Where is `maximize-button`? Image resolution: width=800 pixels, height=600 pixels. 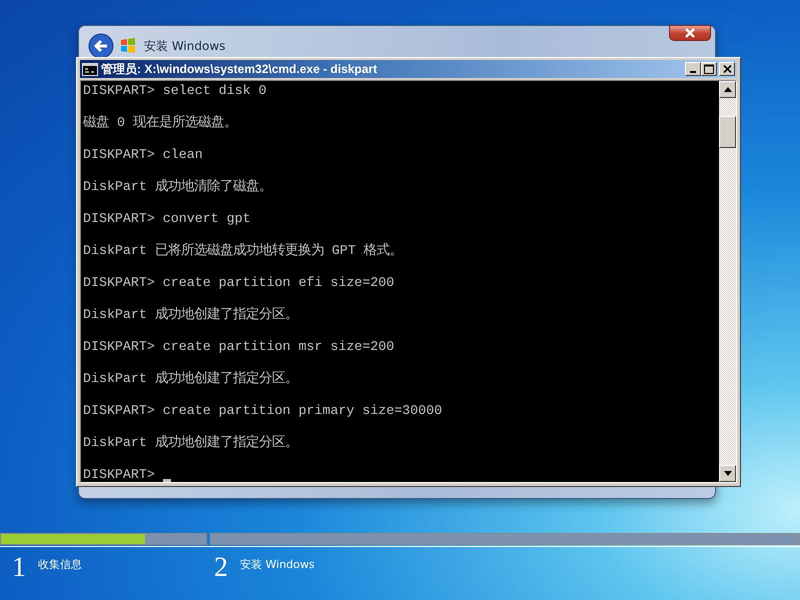
maximize-button is located at coordinates (709, 69).